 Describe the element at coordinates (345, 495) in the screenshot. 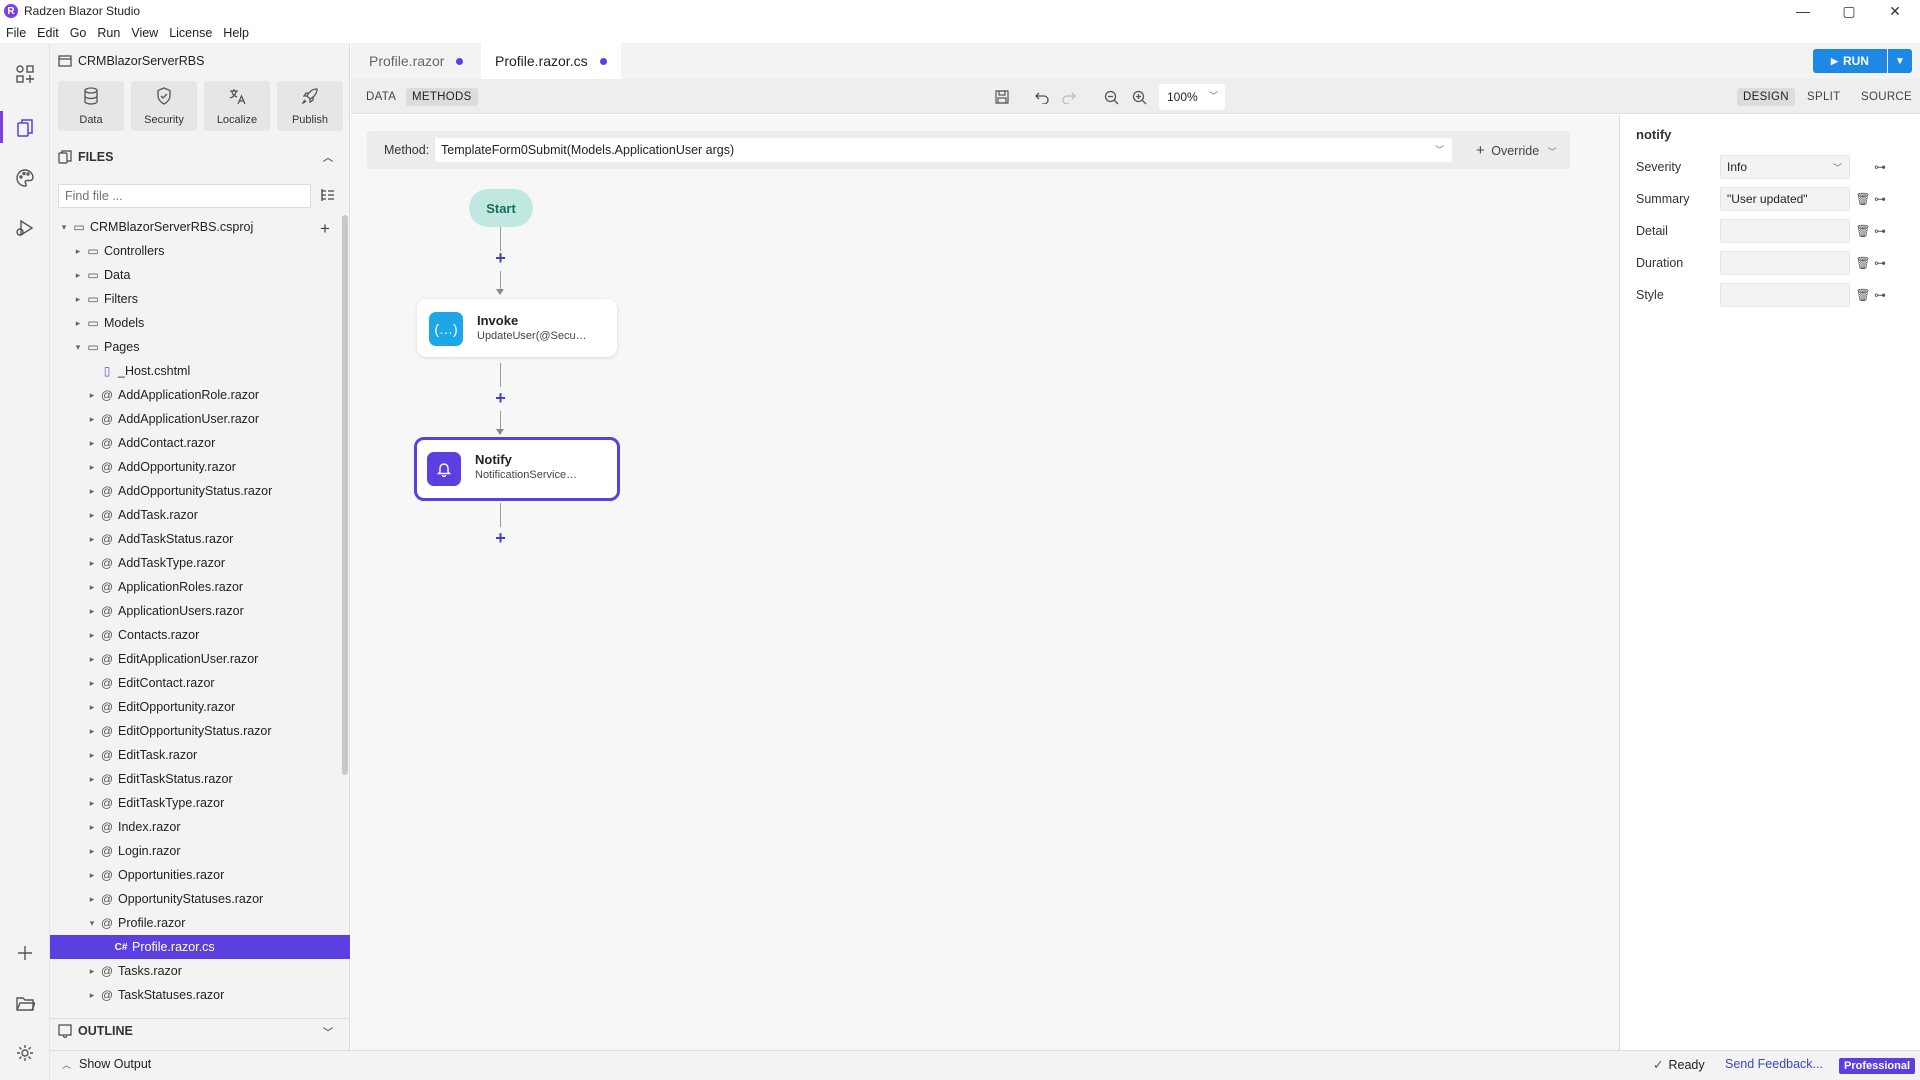

I see `tree-scrollbar` at that location.